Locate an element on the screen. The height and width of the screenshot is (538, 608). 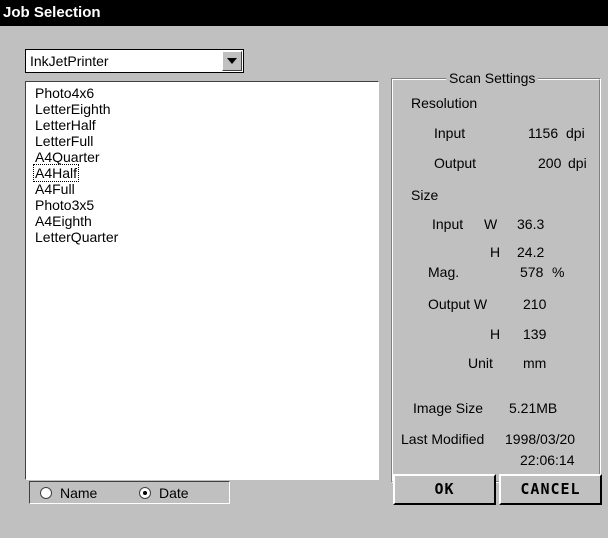
resolution-output-label: Output is located at coordinates (455, 163).